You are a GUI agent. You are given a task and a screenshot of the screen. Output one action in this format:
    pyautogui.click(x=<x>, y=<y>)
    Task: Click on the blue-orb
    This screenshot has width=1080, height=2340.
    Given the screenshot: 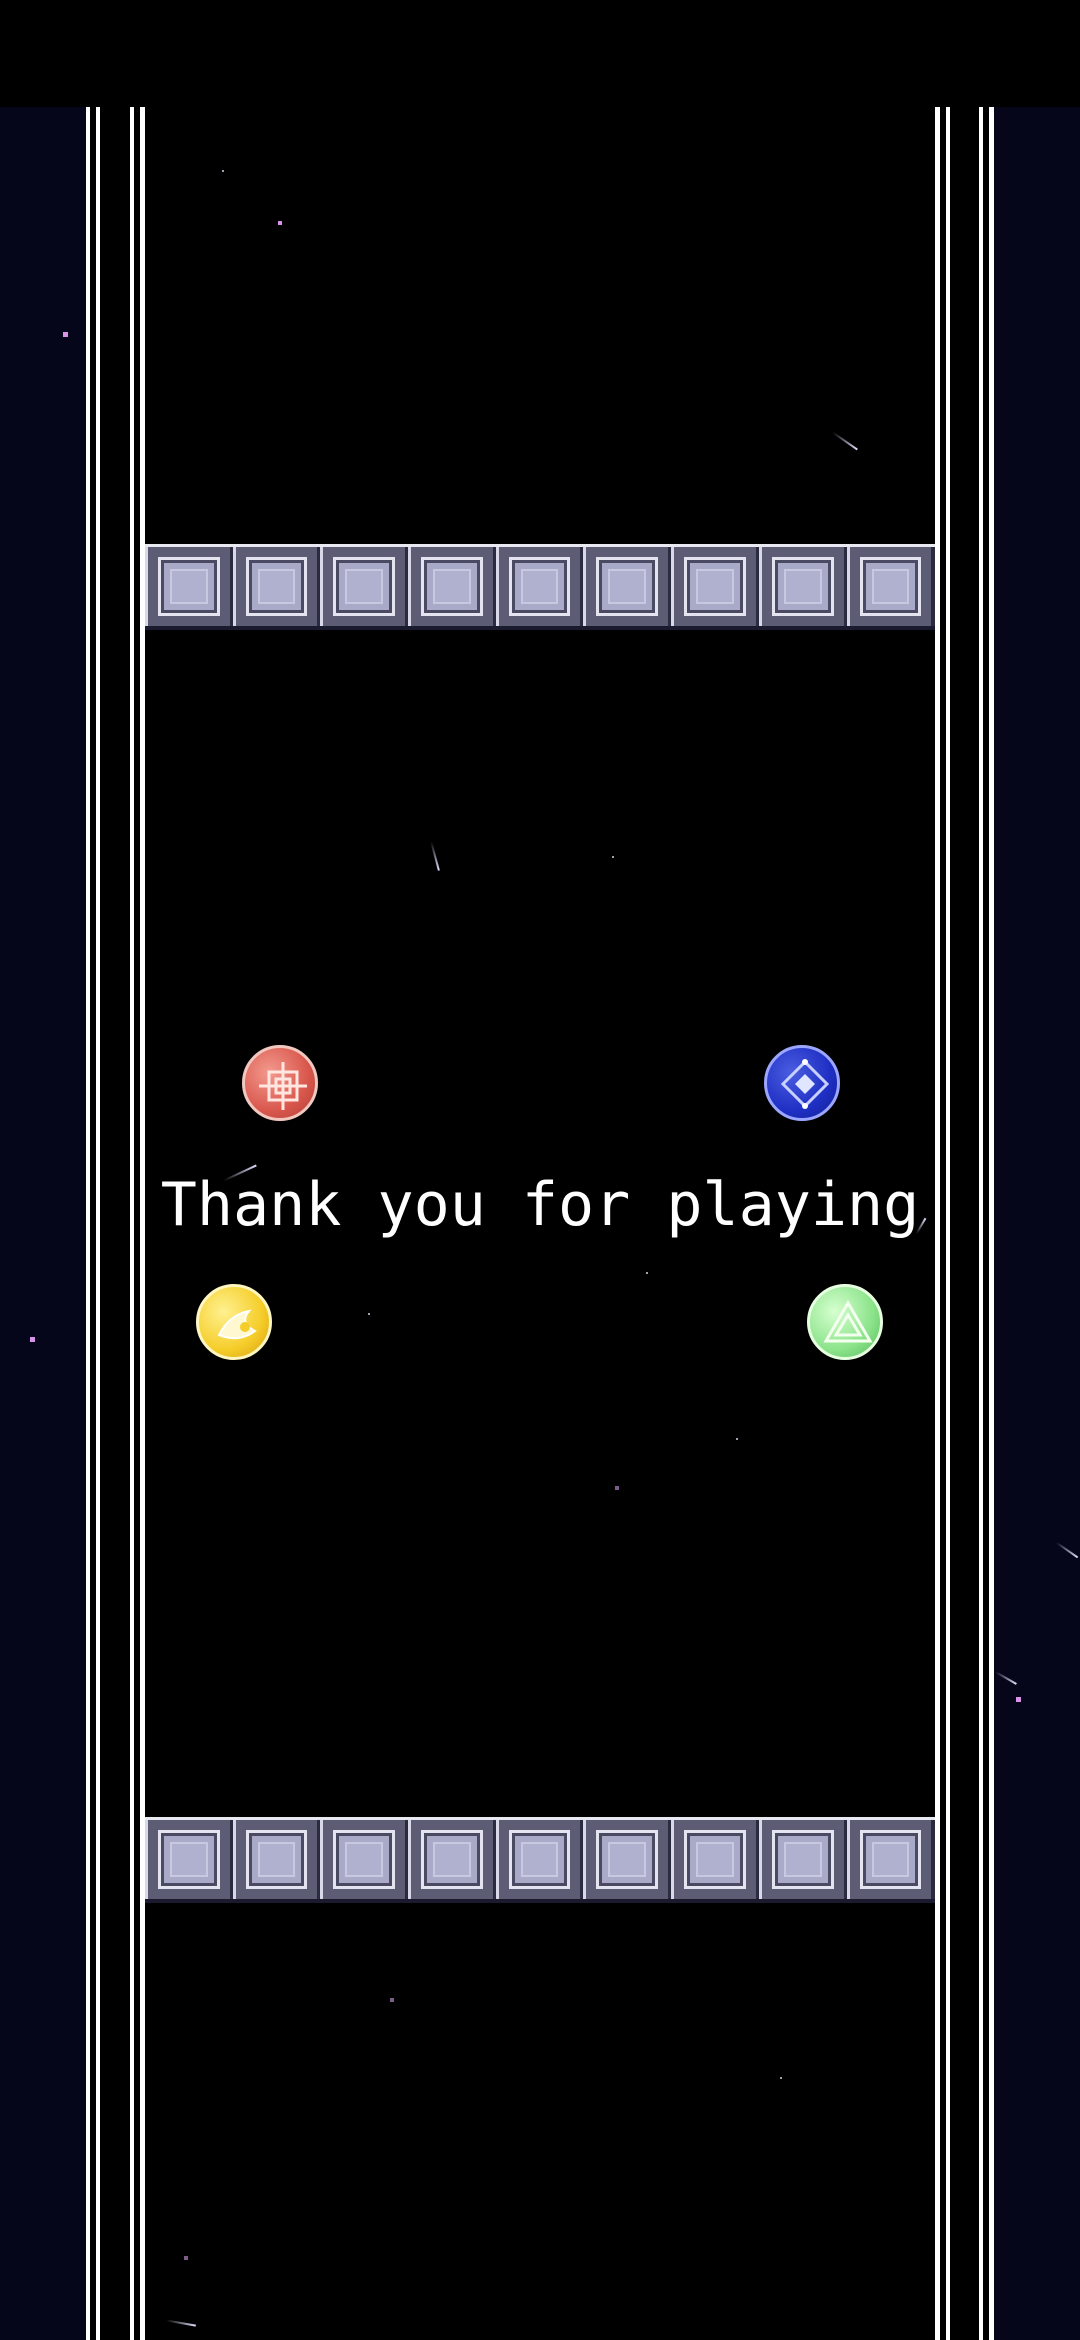 What is the action you would take?
    pyautogui.click(x=802, y=1083)
    